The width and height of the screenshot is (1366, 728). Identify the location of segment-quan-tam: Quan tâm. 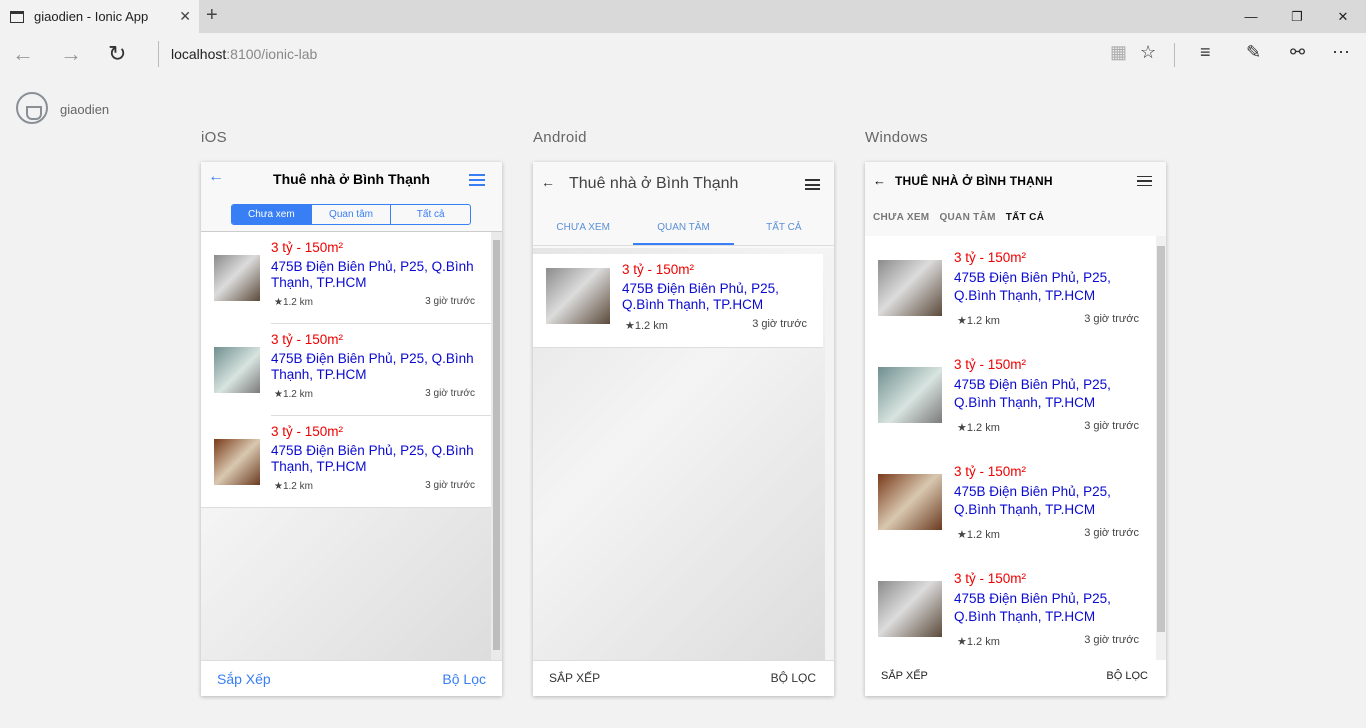
(352, 214).